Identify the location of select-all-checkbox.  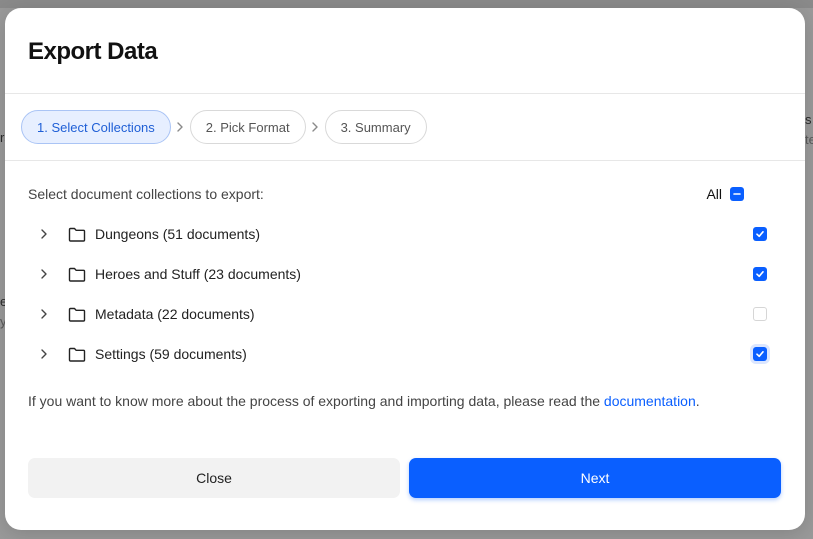
(737, 194).